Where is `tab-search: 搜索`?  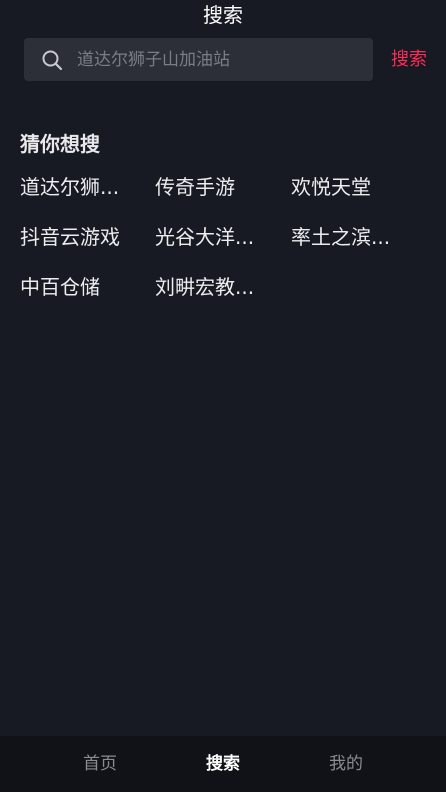 tab-search: 搜索 is located at coordinates (223, 764).